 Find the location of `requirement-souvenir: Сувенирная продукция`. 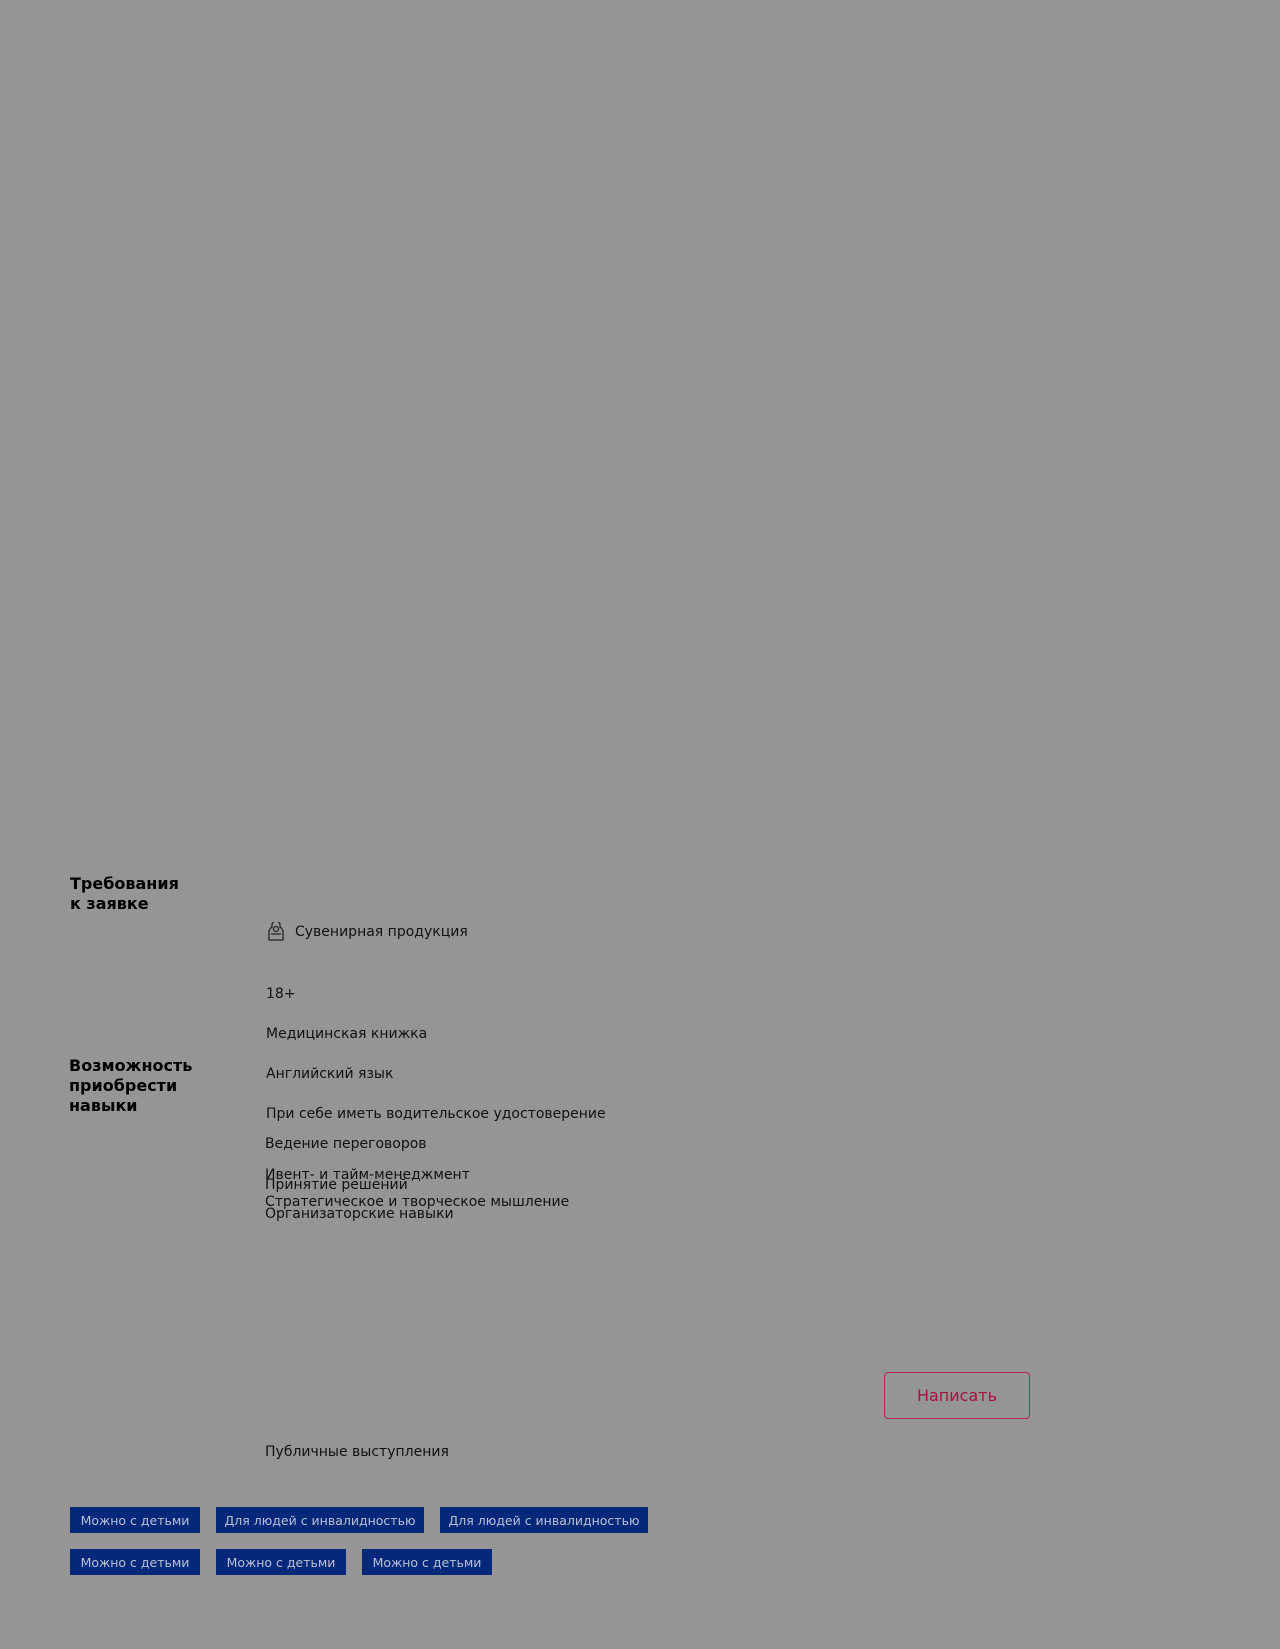

requirement-souvenir: Сувенирная продукция is located at coordinates (367, 931).